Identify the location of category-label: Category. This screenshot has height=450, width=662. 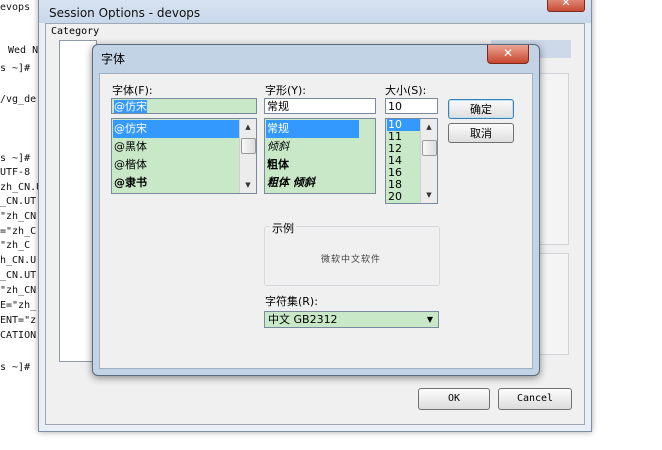
(75, 31).